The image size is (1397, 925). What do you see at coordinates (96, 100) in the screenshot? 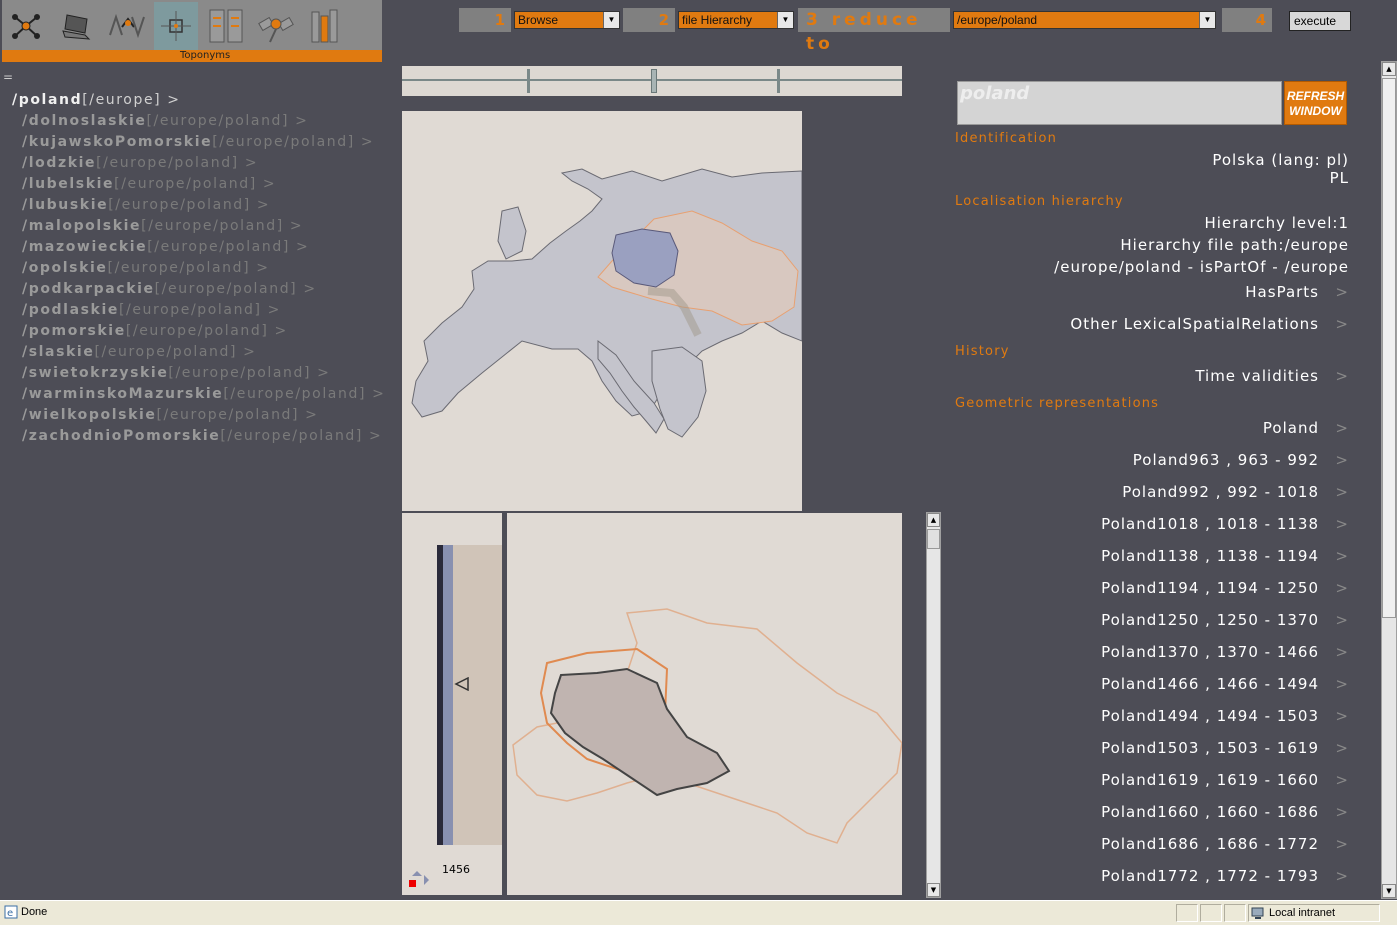
I see `tree-root-item: /poland[/europe] >` at bounding box center [96, 100].